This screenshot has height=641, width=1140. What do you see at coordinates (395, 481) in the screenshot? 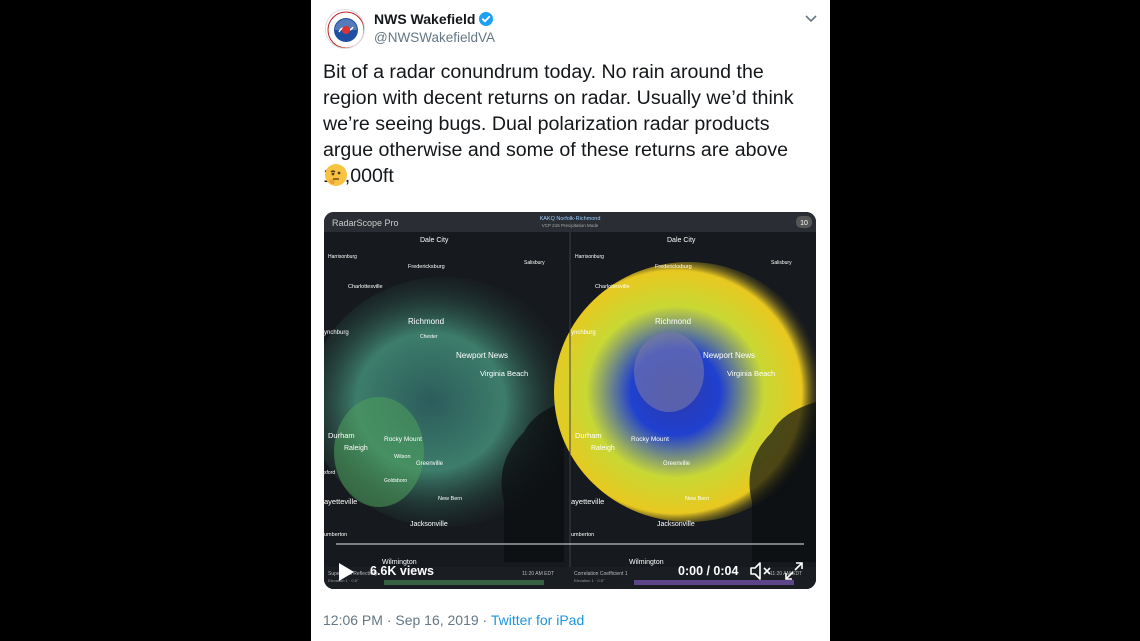
I see `city-goldsboro: Goldsboro` at bounding box center [395, 481].